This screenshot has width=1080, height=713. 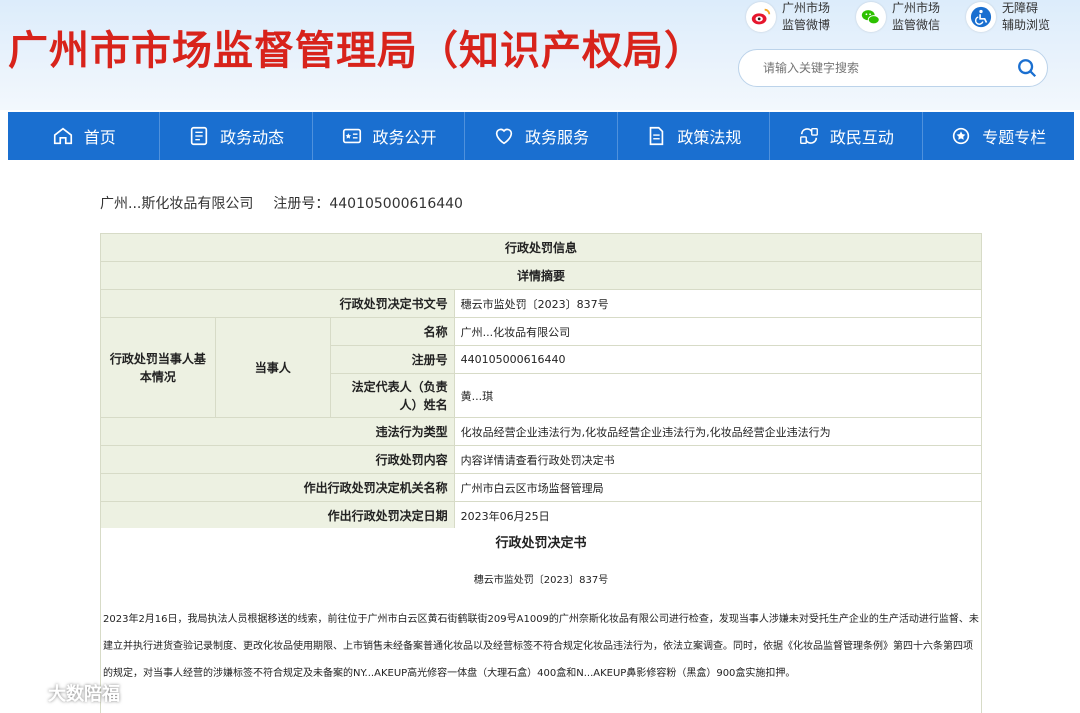 I want to click on table-row: 行政处罚当事人基本情况 当事人 名称 广州...化妆品有限公司, so click(x=541, y=367).